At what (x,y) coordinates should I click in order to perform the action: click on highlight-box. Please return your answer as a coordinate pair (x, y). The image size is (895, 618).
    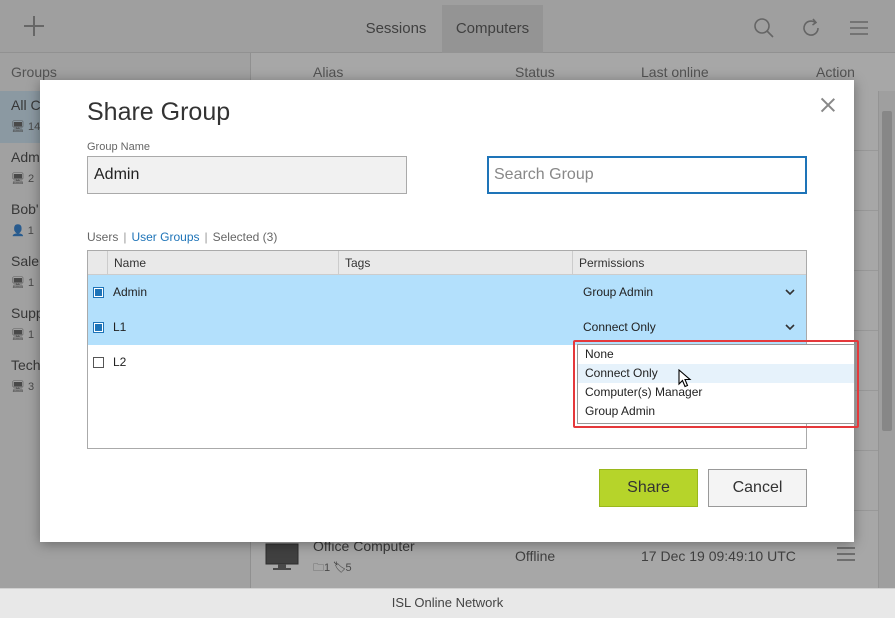
    Looking at the image, I should click on (716, 384).